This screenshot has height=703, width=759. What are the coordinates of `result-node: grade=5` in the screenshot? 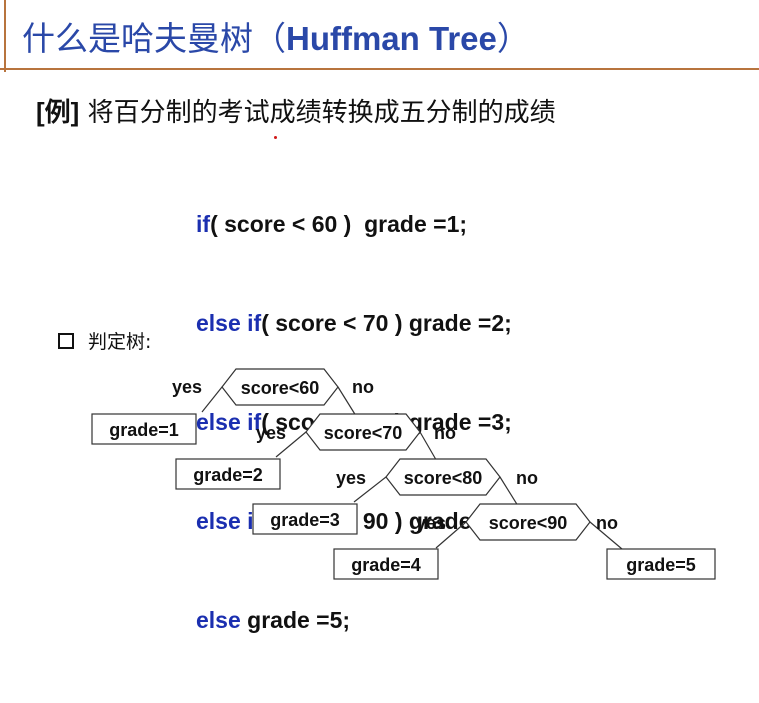 It's located at (661, 564).